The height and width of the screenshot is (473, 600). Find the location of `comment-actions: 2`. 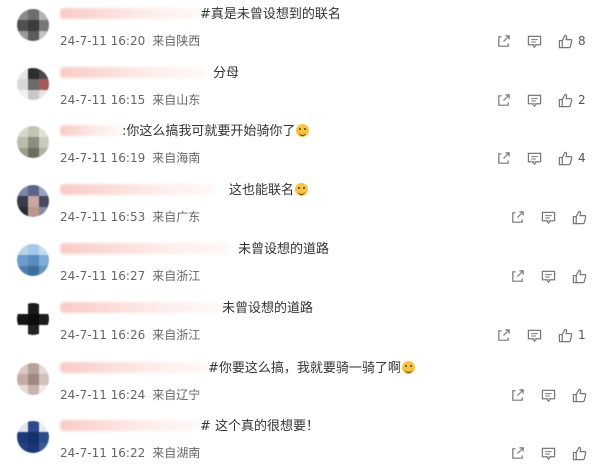

comment-actions: 2 is located at coordinates (541, 100).